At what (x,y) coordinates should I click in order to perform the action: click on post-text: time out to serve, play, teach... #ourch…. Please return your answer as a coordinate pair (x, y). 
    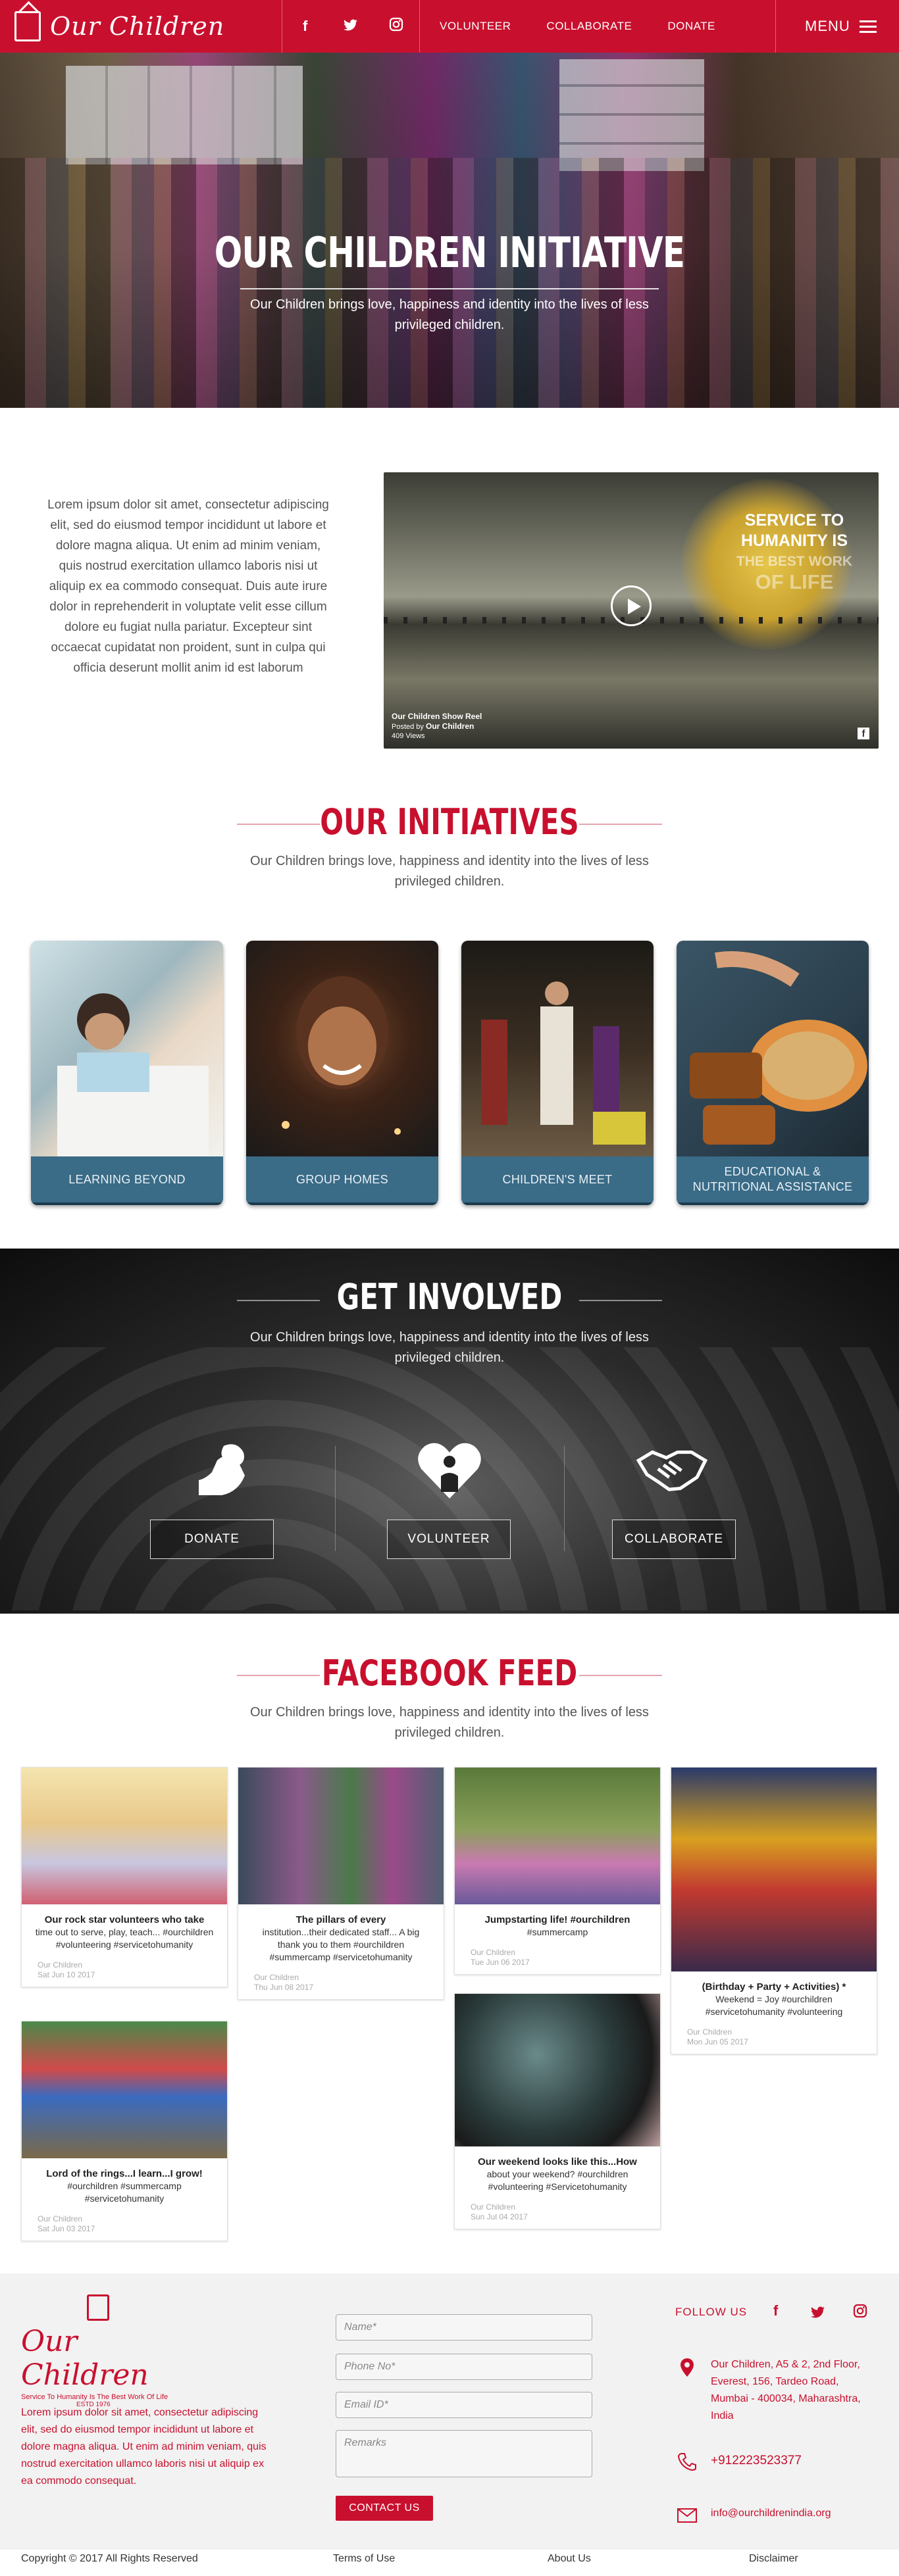
    Looking at the image, I should click on (124, 1938).